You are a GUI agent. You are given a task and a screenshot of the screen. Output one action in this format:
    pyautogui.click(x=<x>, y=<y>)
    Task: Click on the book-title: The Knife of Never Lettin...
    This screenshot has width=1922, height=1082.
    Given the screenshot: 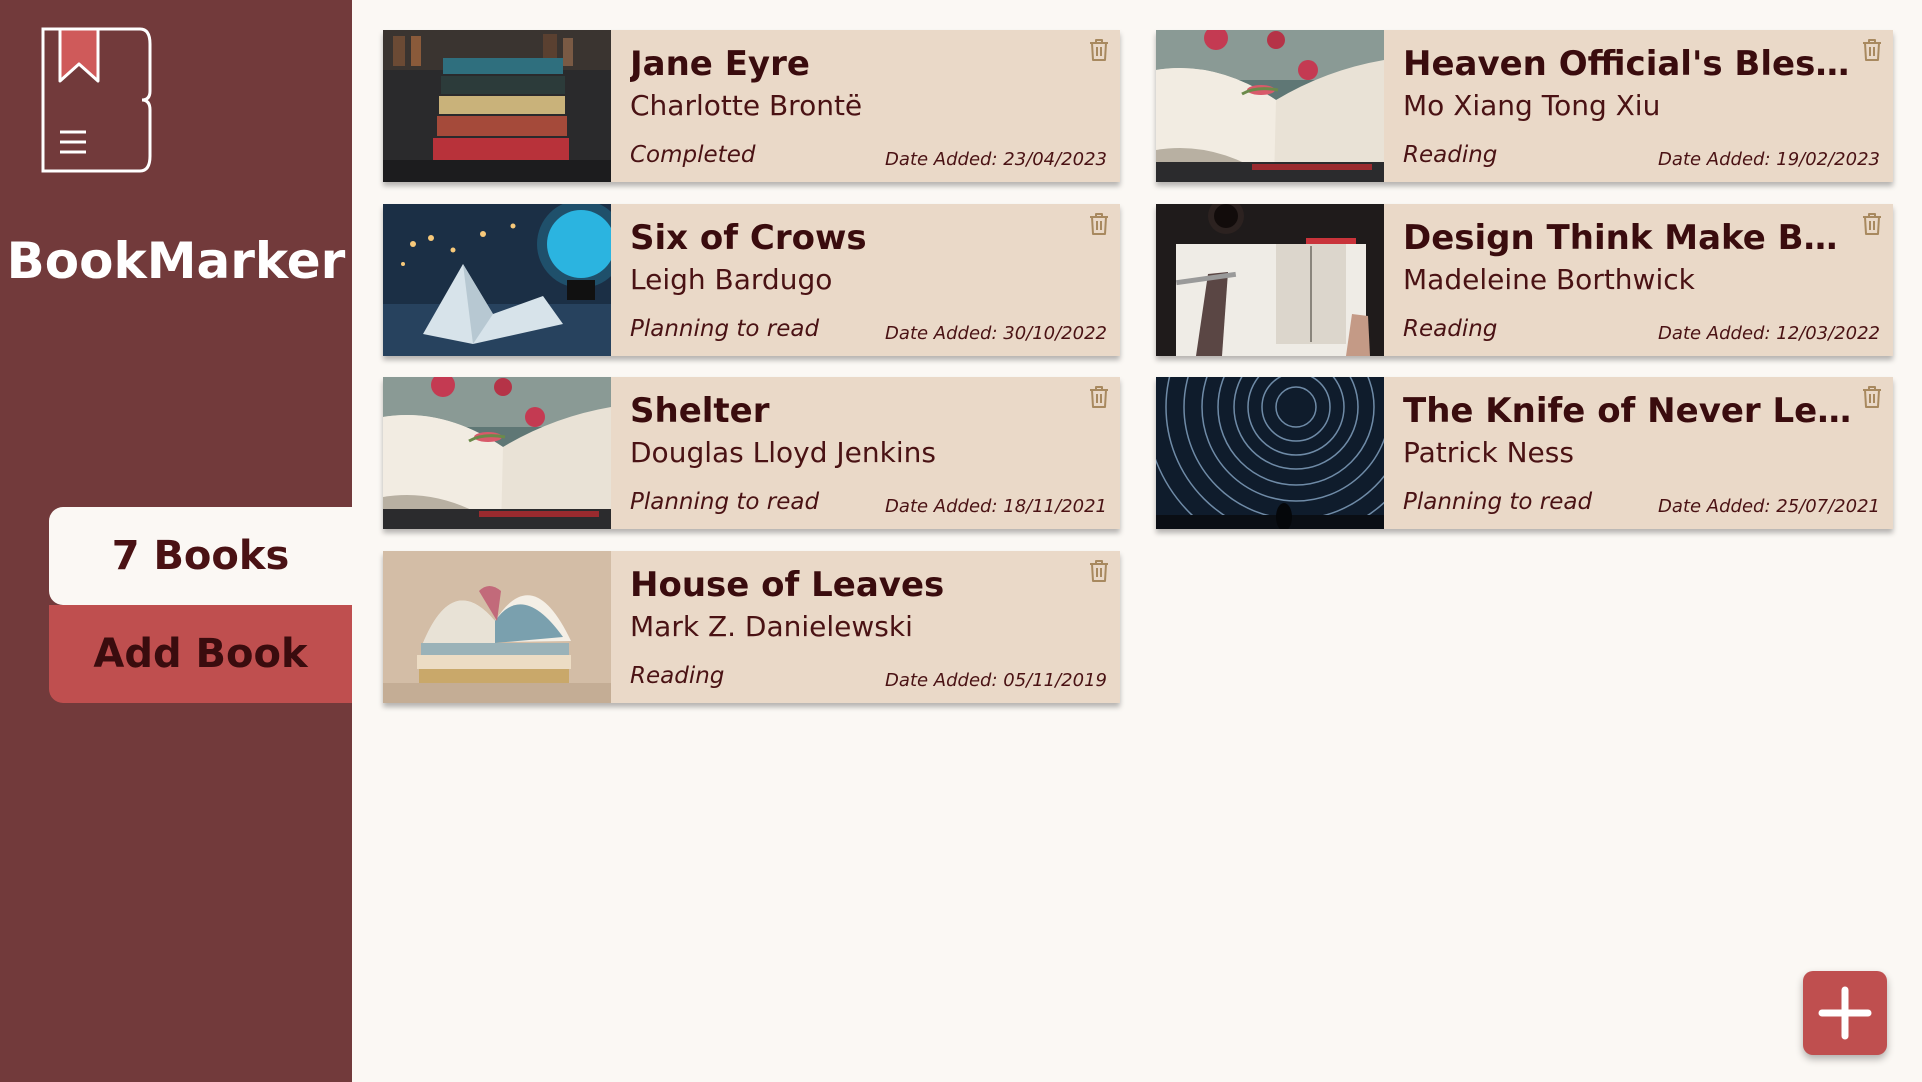 What is the action you would take?
    pyautogui.click(x=1628, y=411)
    